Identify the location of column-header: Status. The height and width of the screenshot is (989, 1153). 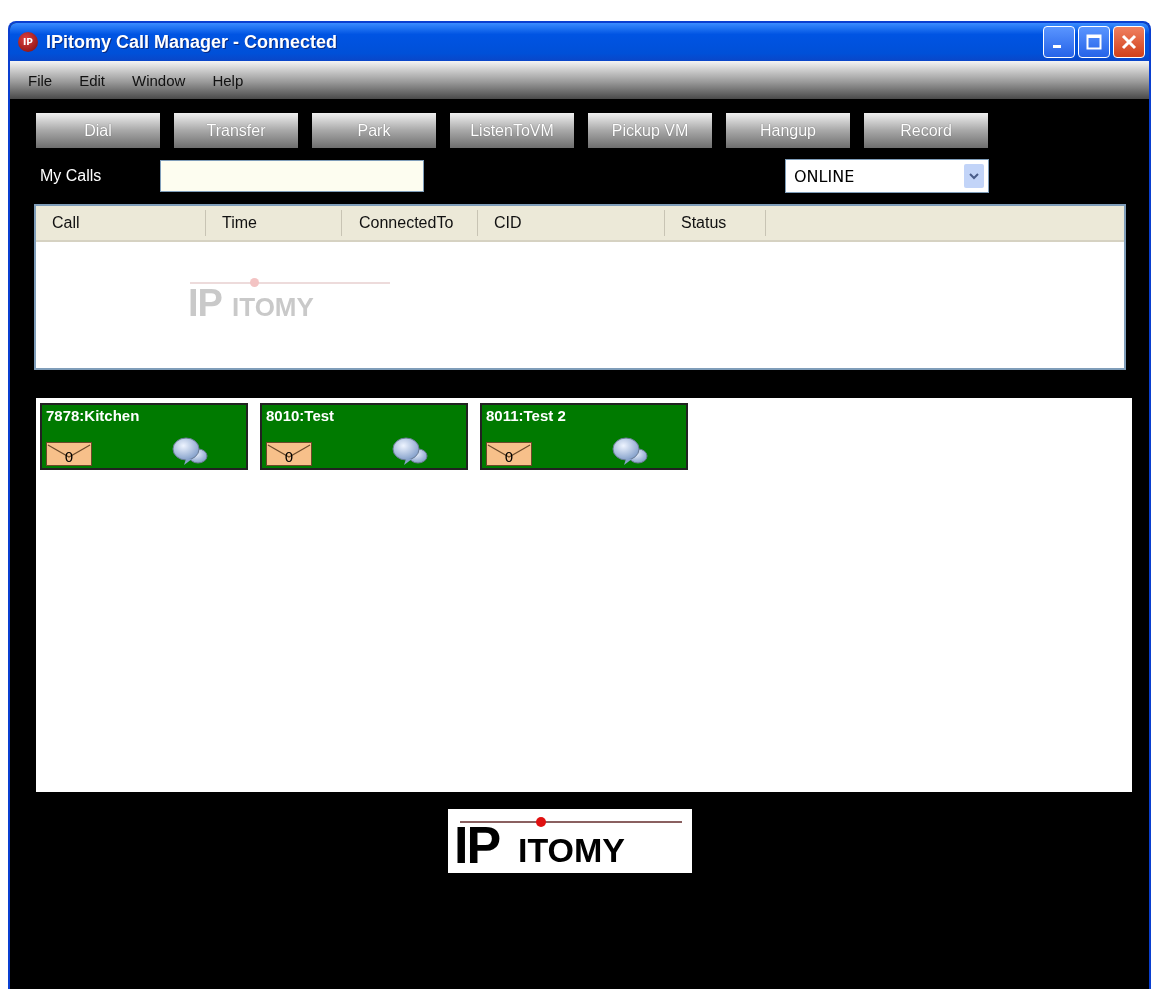
(715, 223).